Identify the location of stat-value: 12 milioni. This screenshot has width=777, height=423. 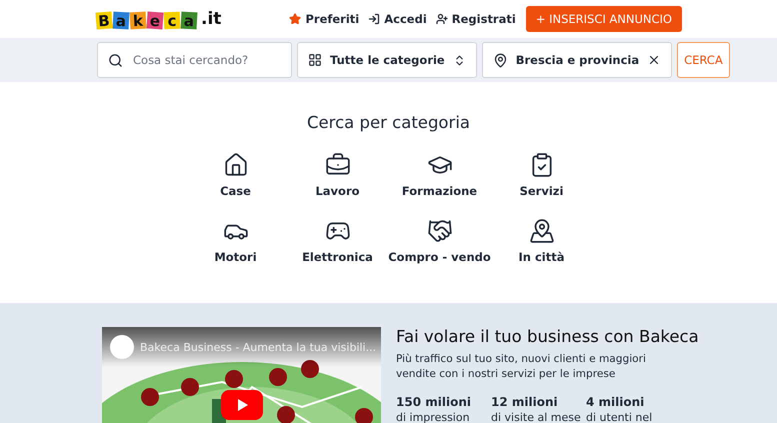
(525, 402).